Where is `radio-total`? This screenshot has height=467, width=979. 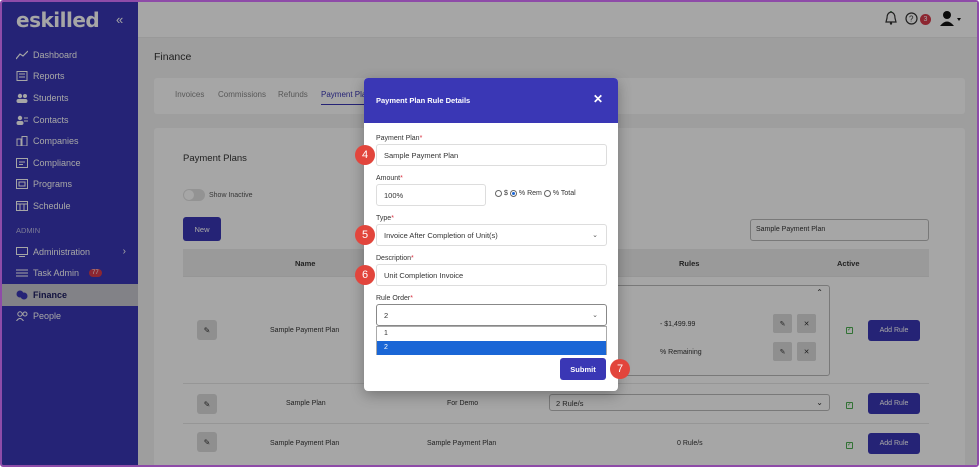
radio-total is located at coordinates (547, 193).